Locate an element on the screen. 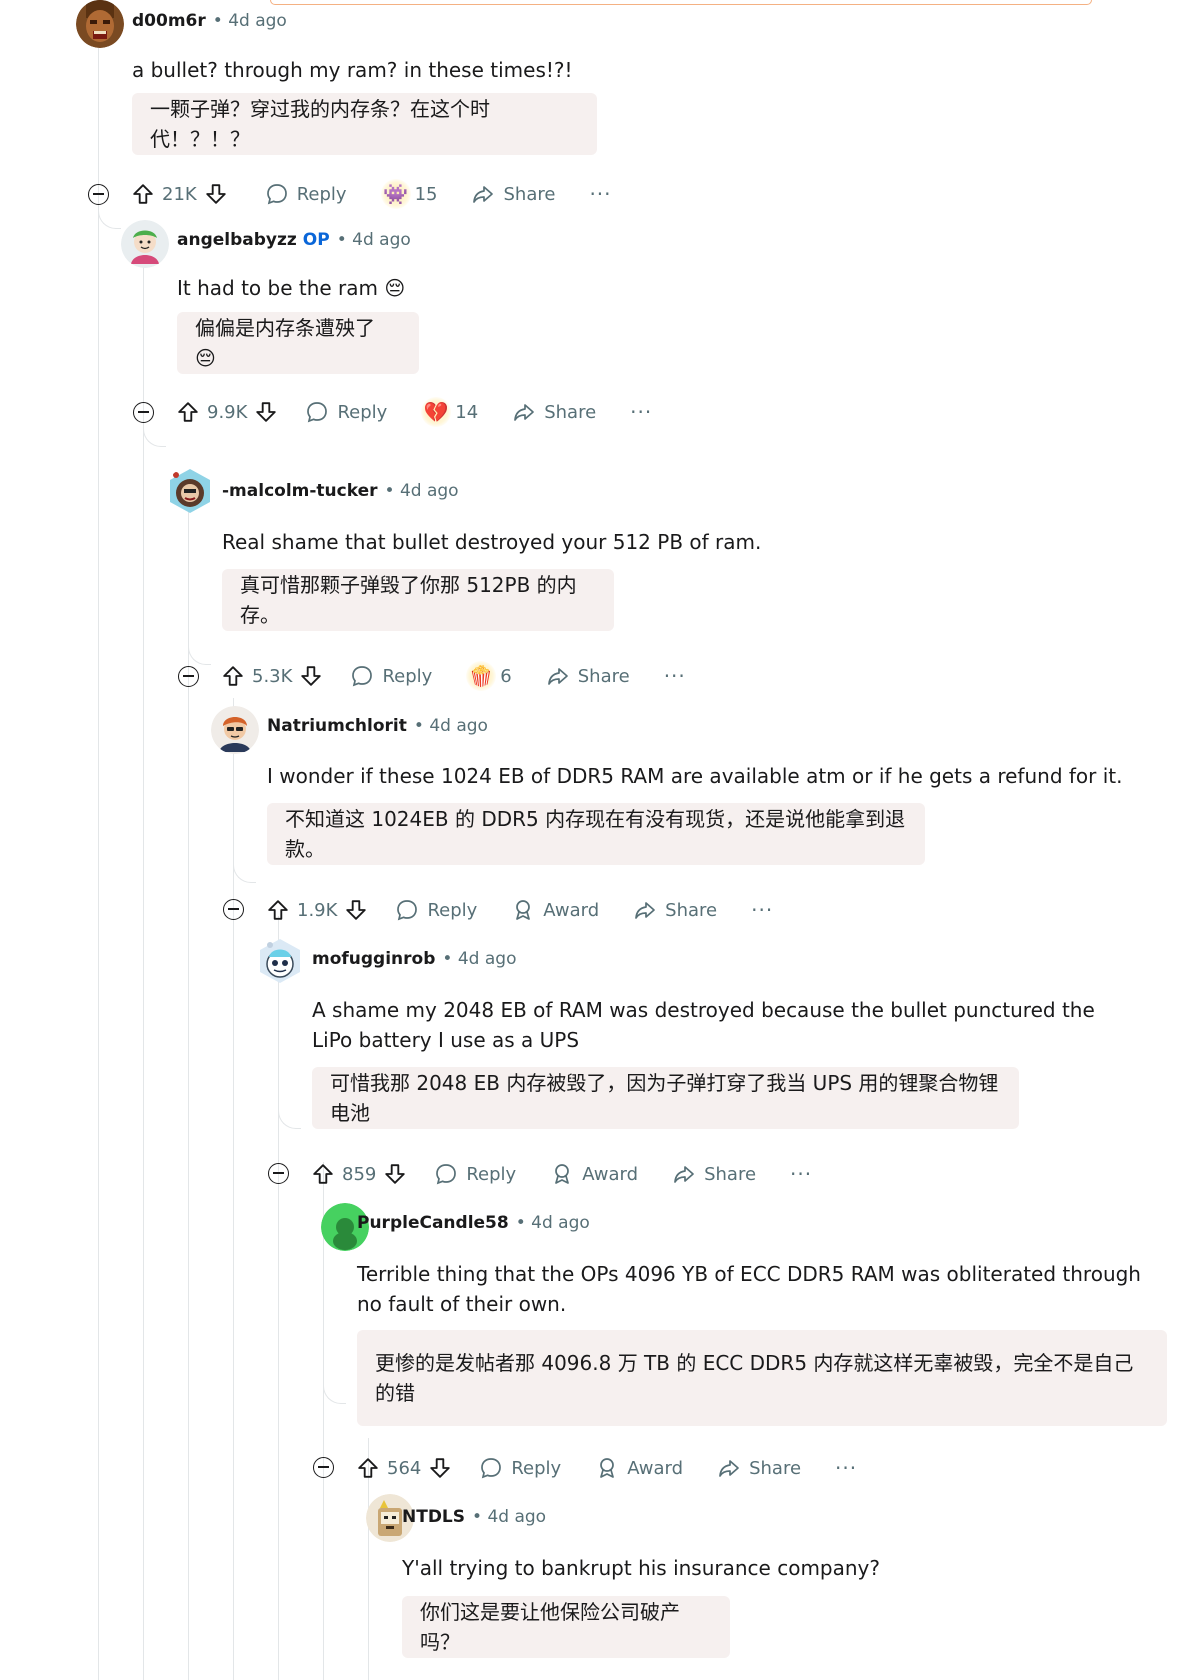  award-badge: 🍿 6 is located at coordinates (489, 676).